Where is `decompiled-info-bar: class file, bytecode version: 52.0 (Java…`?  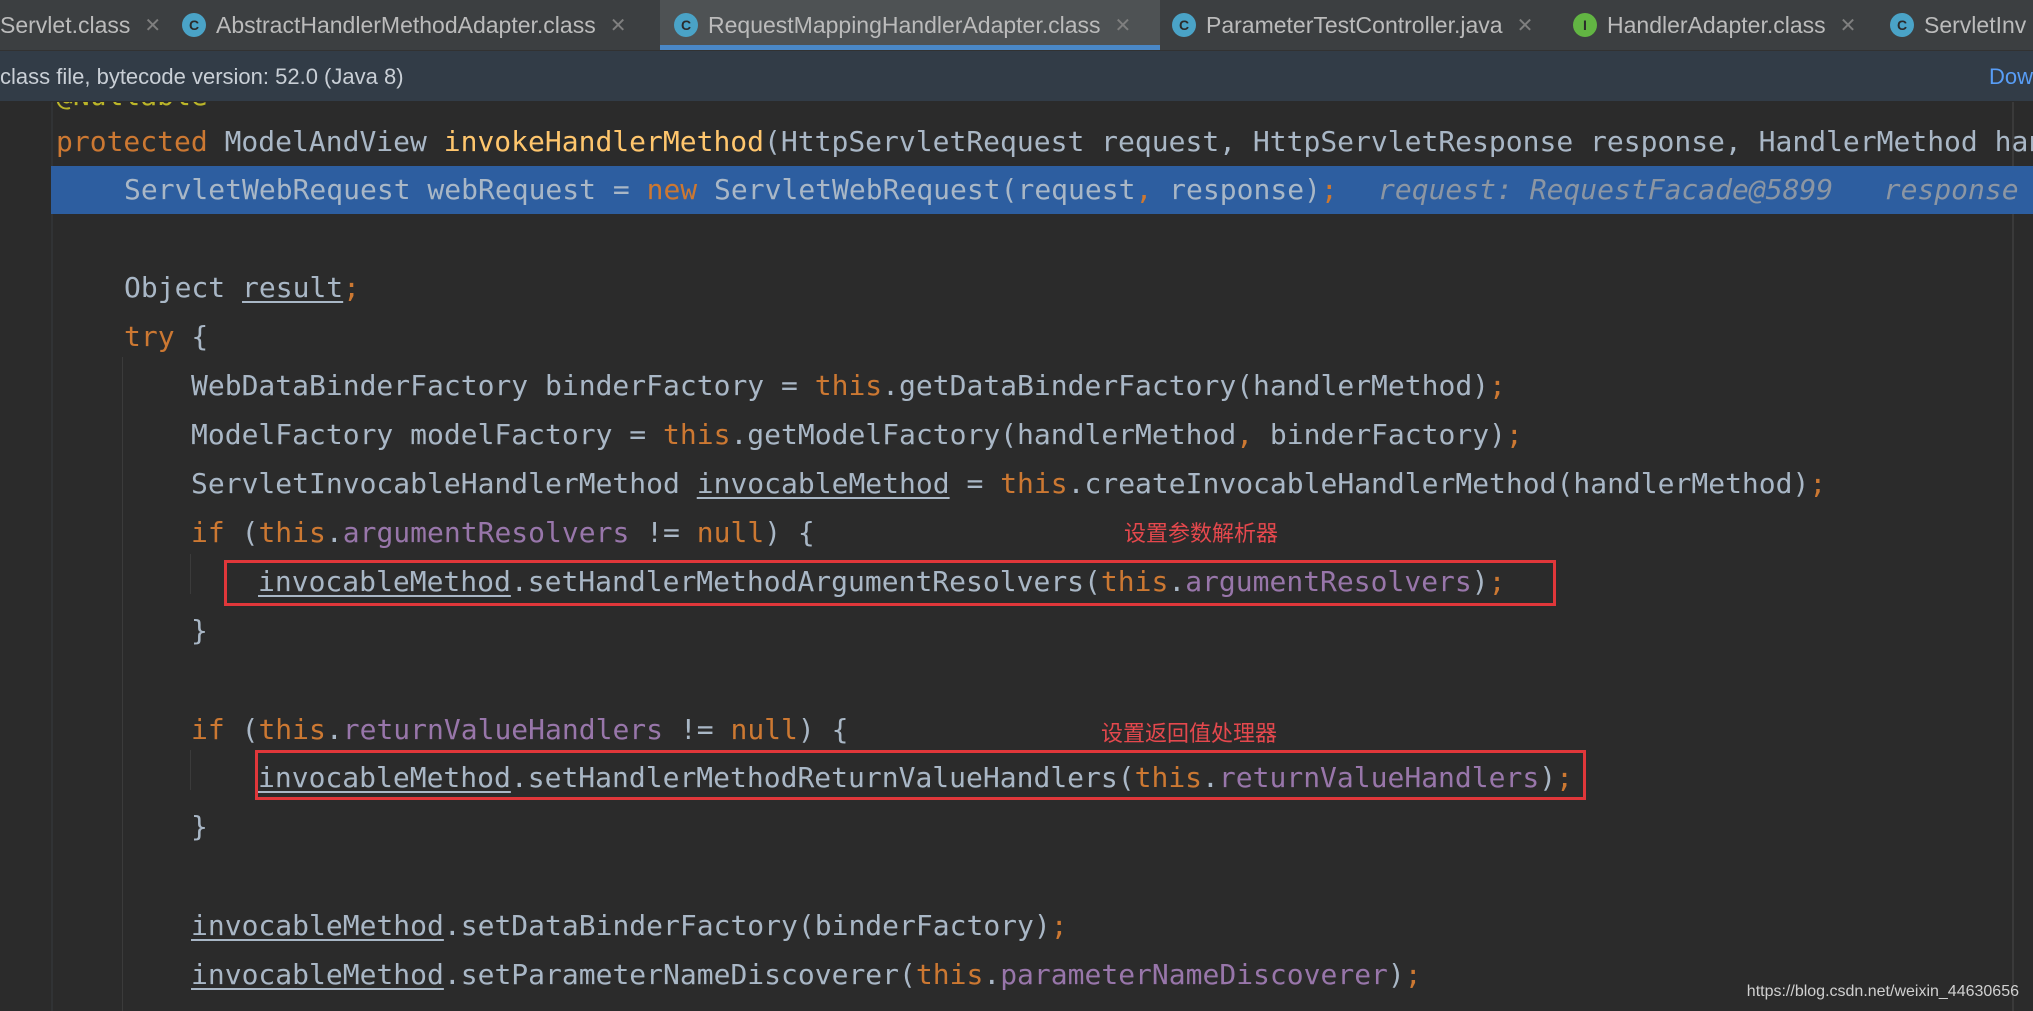 decompiled-info-bar: class file, bytecode version: 52.0 (Java… is located at coordinates (1016, 76).